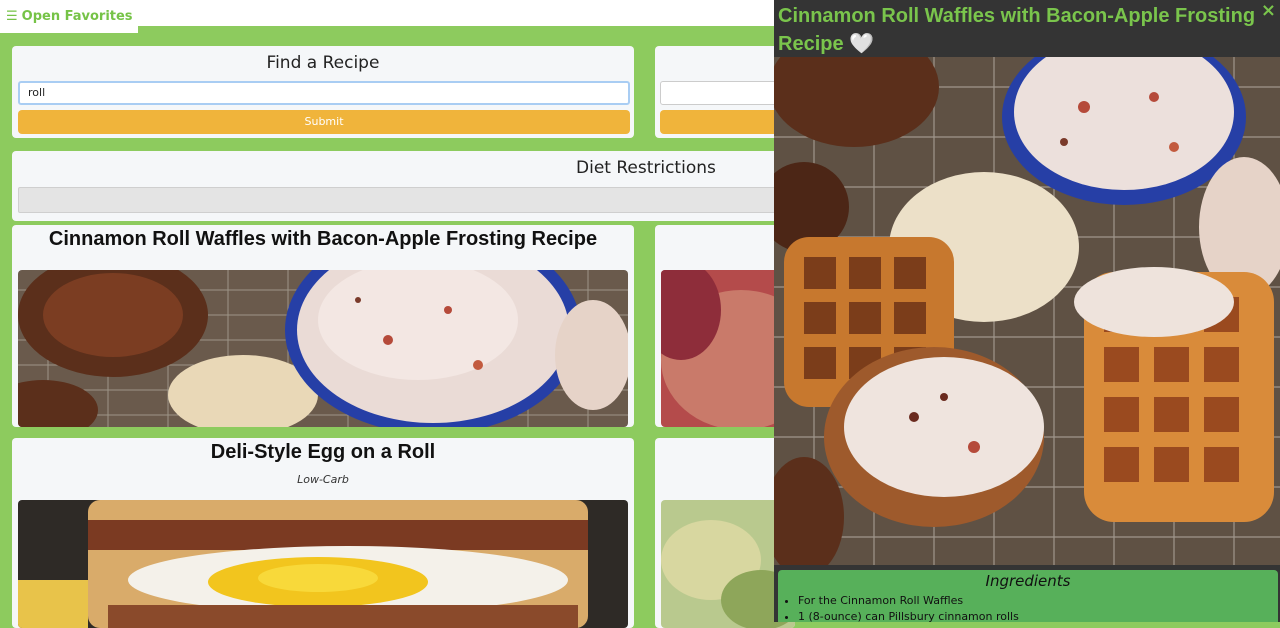 This screenshot has width=1280, height=628. What do you see at coordinates (324, 122) in the screenshot?
I see `submit-button: Submit` at bounding box center [324, 122].